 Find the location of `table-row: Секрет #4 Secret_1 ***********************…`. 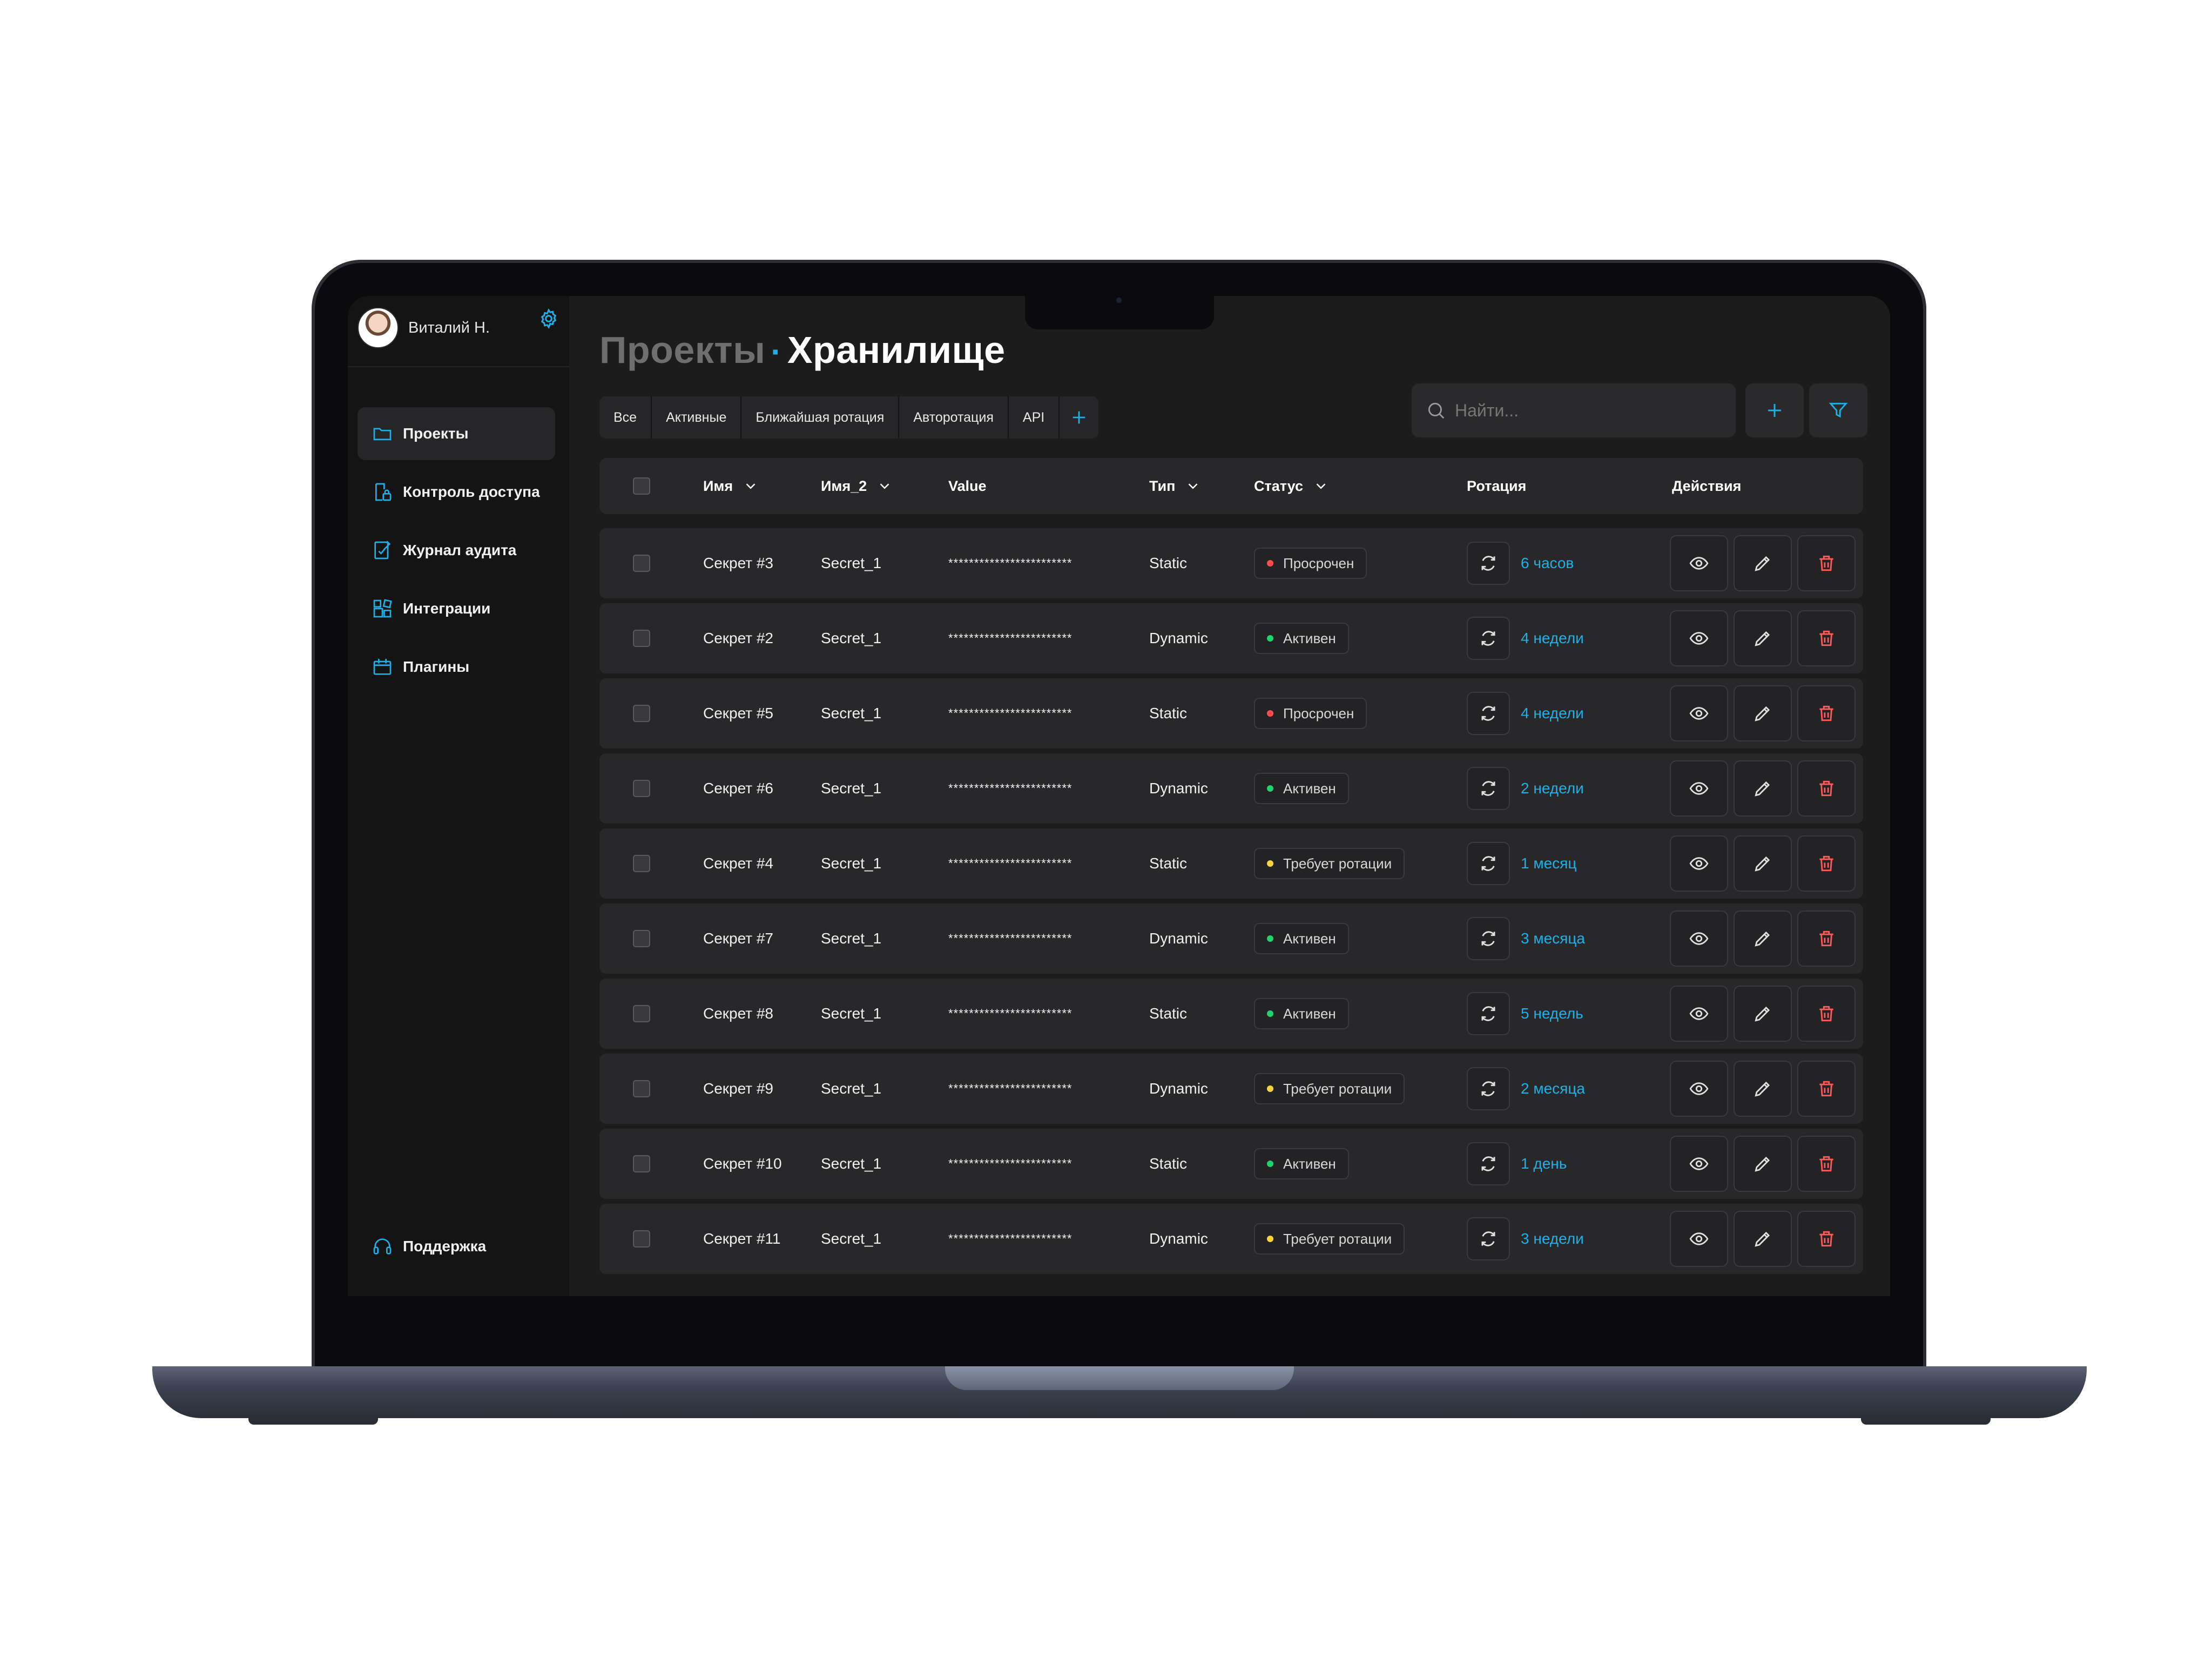

table-row: Секрет #4 Secret_1 ***********************… is located at coordinates (1231, 863).